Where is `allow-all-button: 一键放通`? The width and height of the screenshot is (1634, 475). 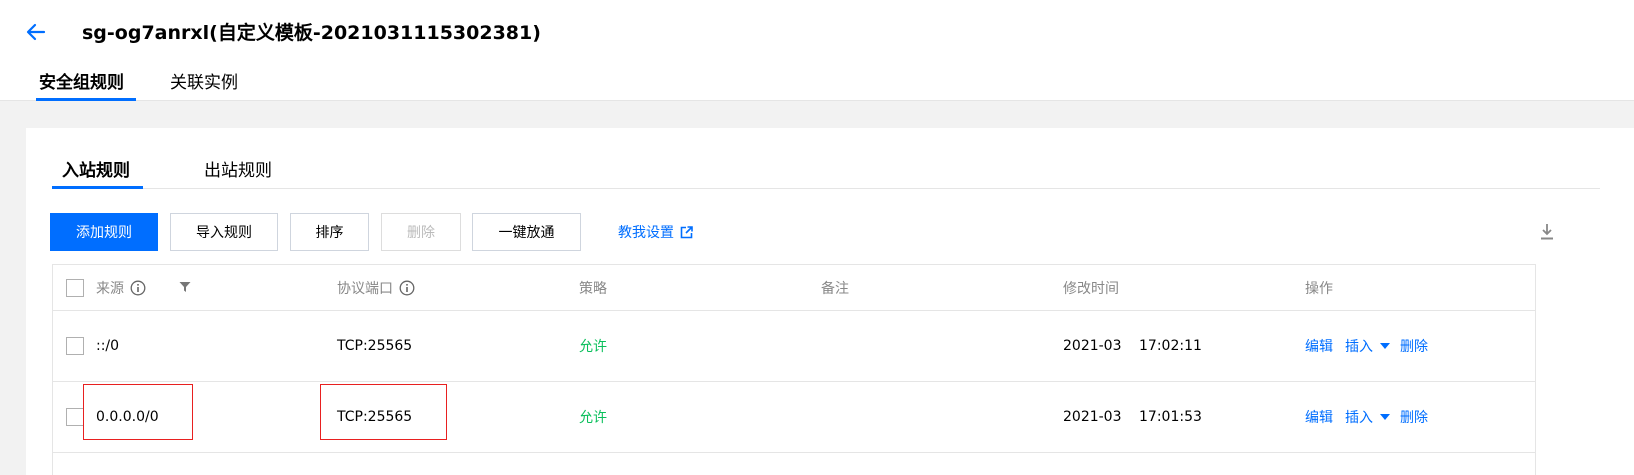 allow-all-button: 一键放通 is located at coordinates (526, 232).